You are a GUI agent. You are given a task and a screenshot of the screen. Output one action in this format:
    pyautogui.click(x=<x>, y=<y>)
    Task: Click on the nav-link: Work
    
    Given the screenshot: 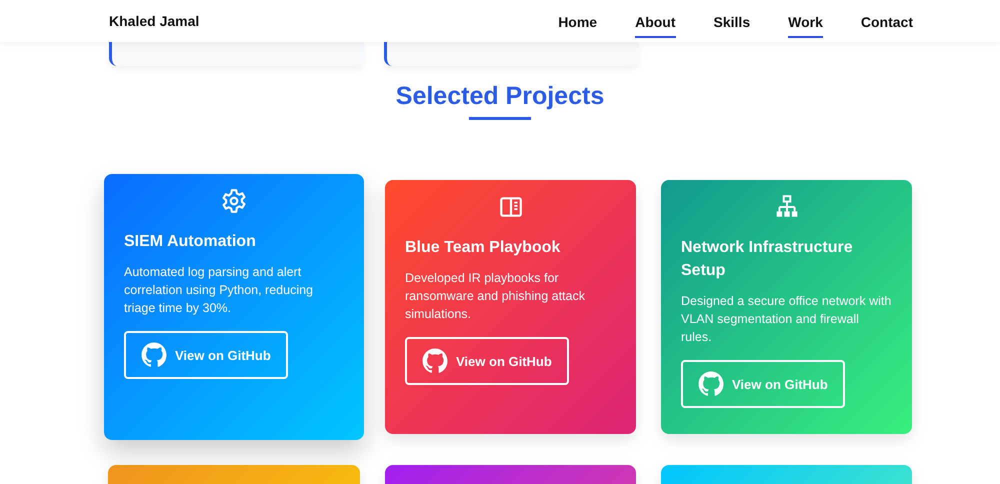 What is the action you would take?
    pyautogui.click(x=805, y=23)
    